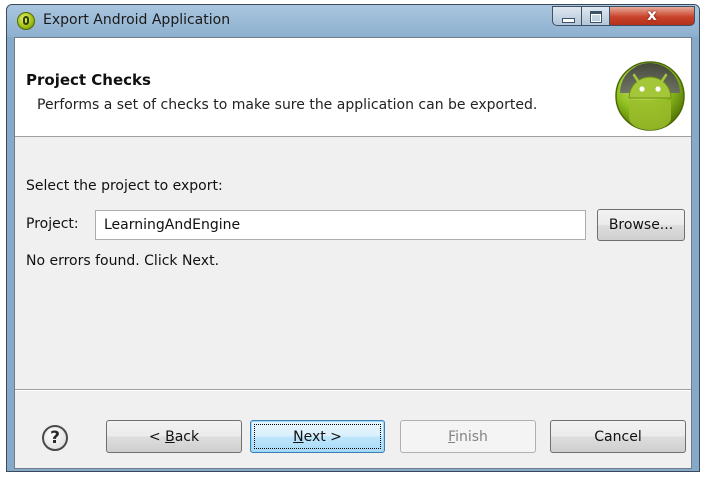  I want to click on android-logo-icon, so click(650, 96).